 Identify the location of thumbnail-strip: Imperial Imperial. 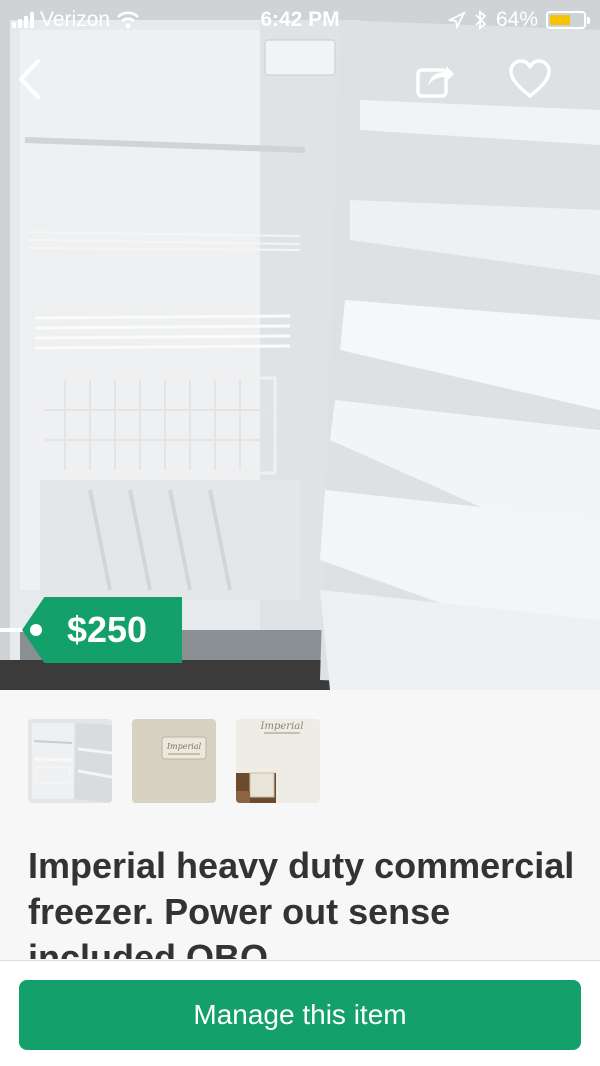
(174, 761).